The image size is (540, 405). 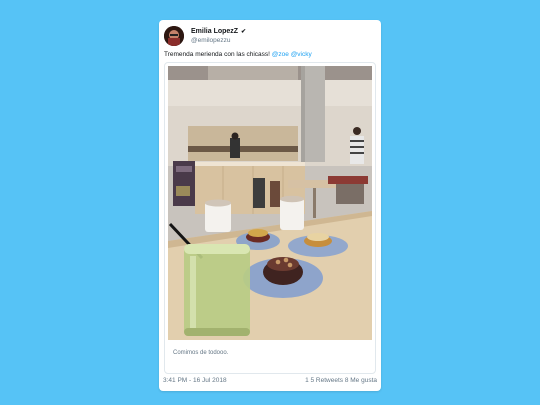 I want to click on avatar-image, so click(x=174, y=36).